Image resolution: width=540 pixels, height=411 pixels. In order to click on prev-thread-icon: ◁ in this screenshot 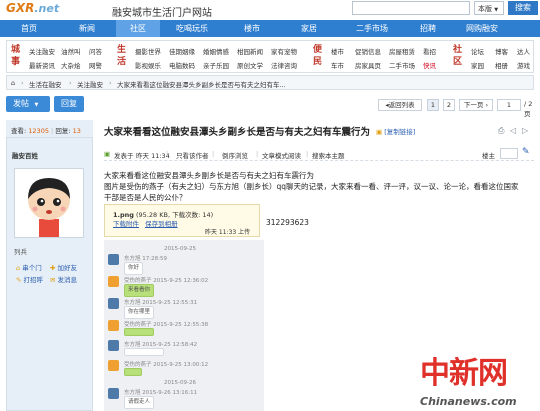, I will do `click(514, 130)`.